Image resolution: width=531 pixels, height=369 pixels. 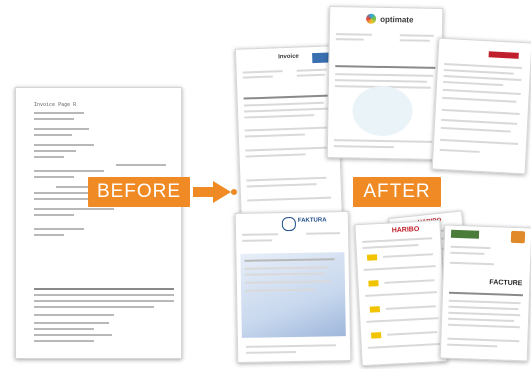 I want to click on facture-doc: FACTURE, so click(x=485, y=293).